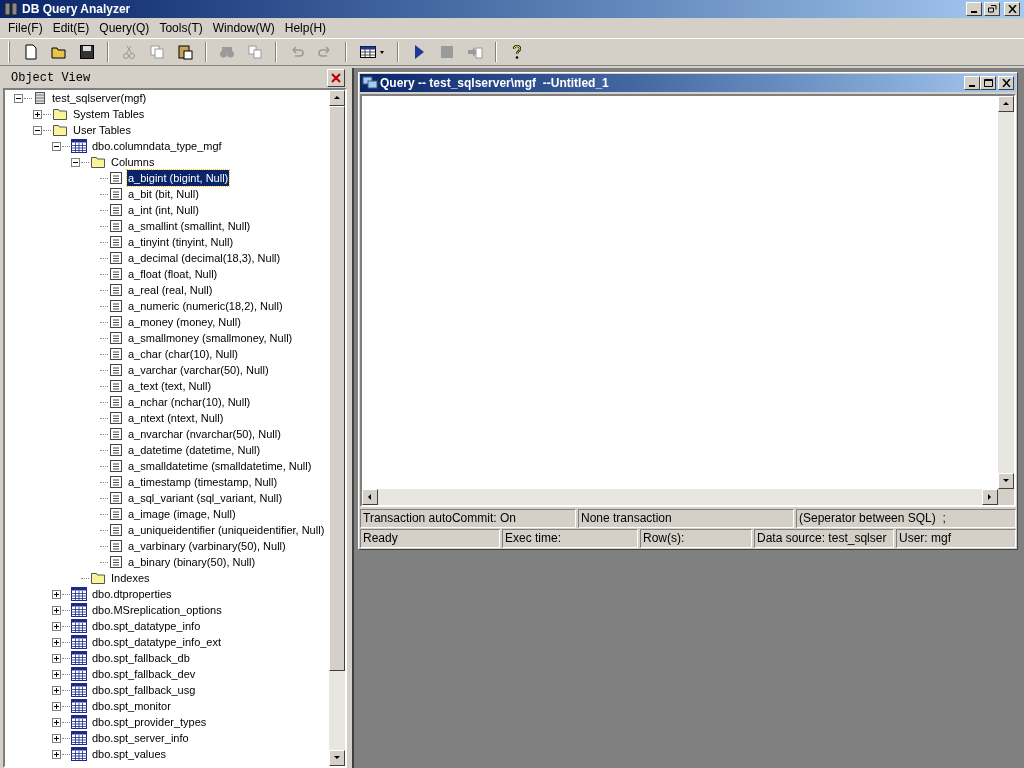 The width and height of the screenshot is (1024, 768). What do you see at coordinates (207, 546) in the screenshot?
I see `tree-item: a_varbinary (varbinary(50), Null)` at bounding box center [207, 546].